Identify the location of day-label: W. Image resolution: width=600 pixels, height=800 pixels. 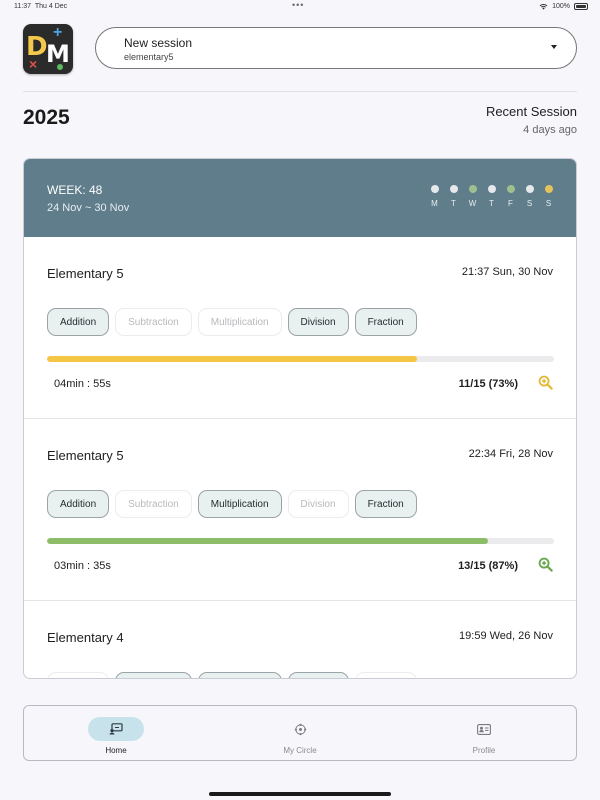
(472, 203).